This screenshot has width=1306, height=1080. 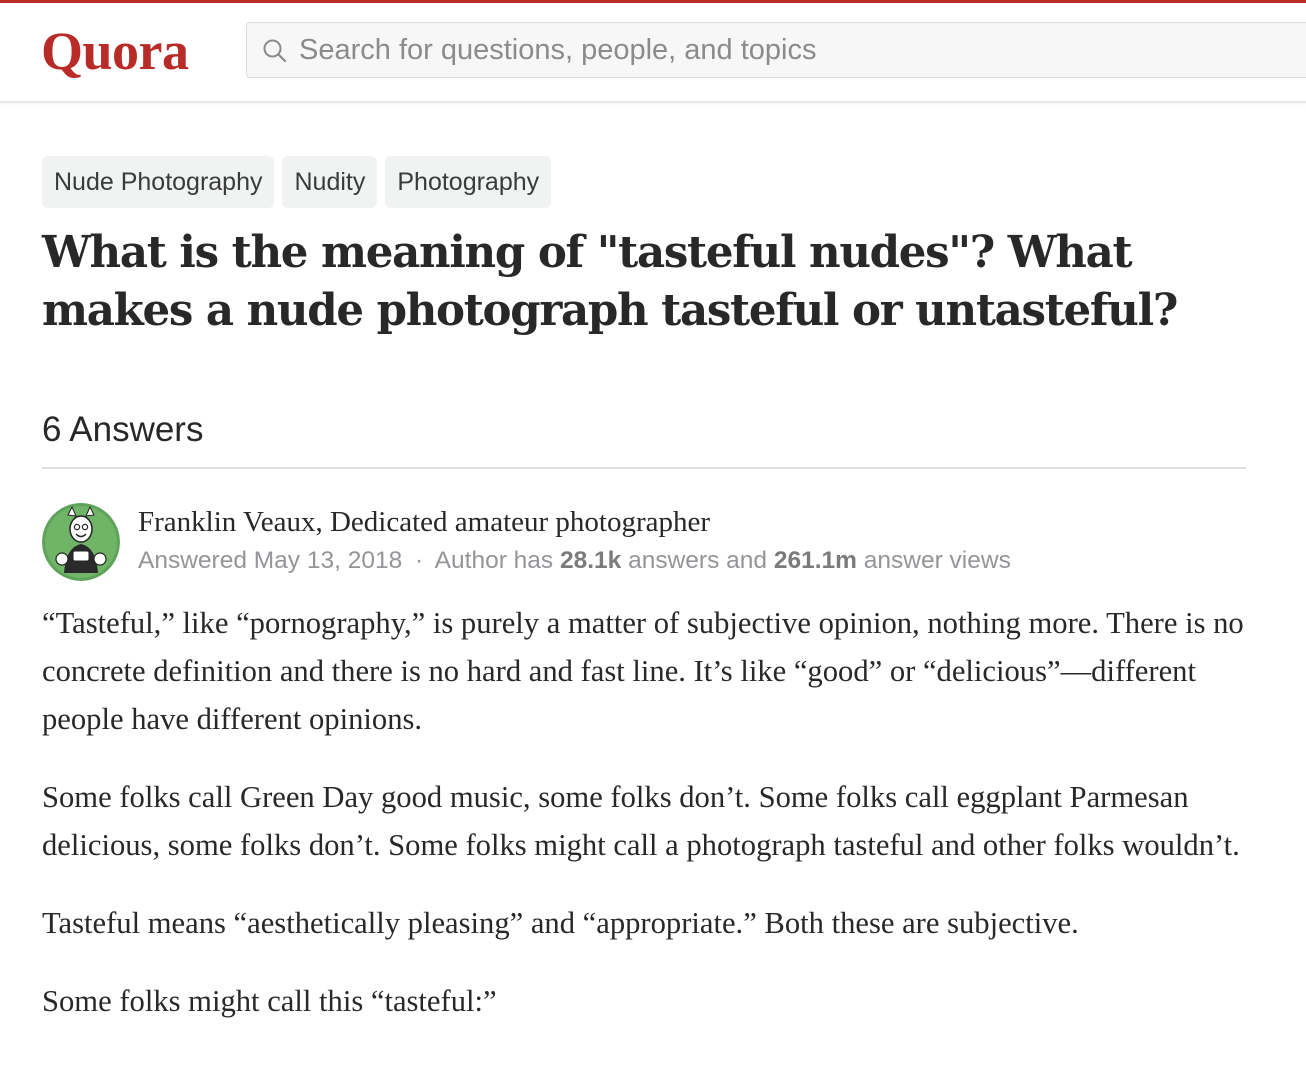 I want to click on answered-date: Answered May 13, 2018, so click(x=270, y=560).